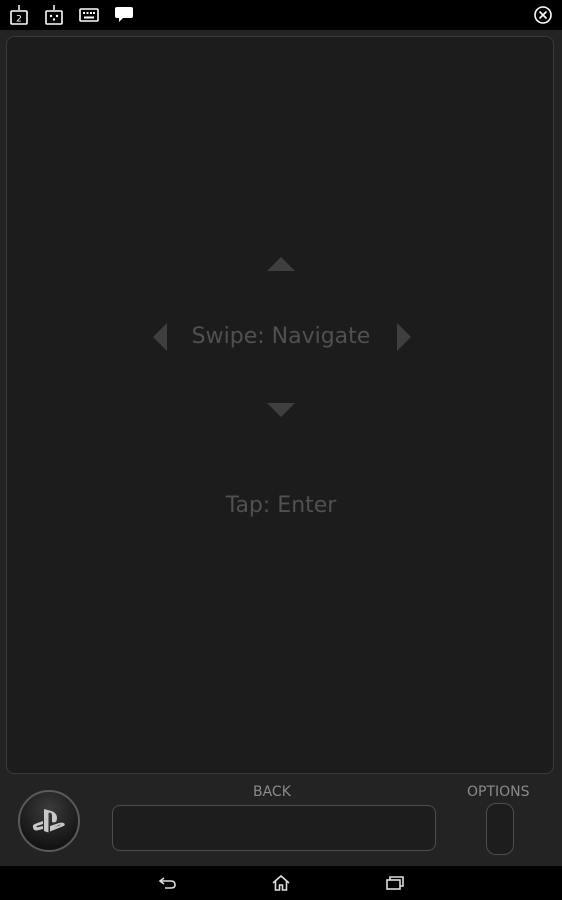 This screenshot has width=562, height=900. I want to click on right-arrow-icon, so click(404, 337).